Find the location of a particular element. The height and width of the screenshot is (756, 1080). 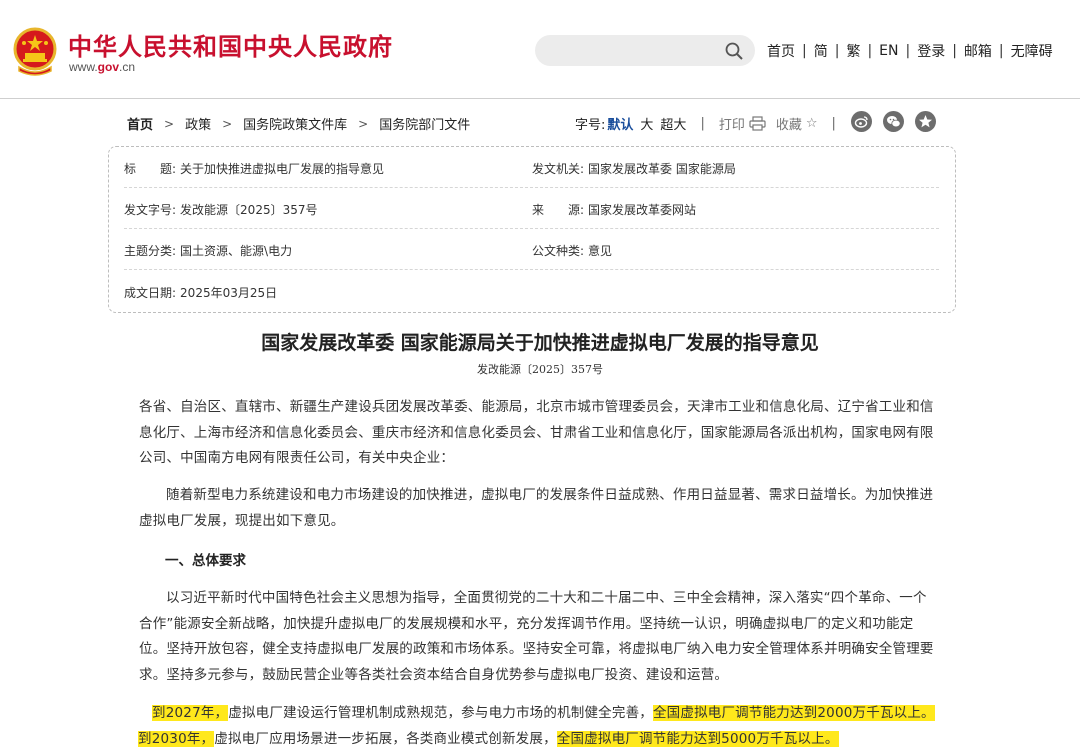

goal-2030-year: 到2030年， is located at coordinates (176, 738).